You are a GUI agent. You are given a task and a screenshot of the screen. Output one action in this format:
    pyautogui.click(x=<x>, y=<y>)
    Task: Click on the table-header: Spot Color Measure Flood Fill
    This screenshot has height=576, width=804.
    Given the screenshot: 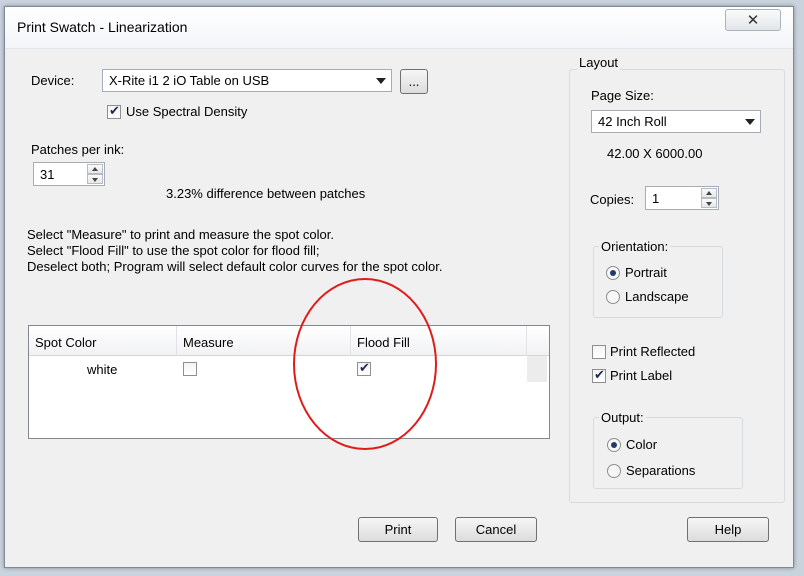 What is the action you would take?
    pyautogui.click(x=289, y=341)
    